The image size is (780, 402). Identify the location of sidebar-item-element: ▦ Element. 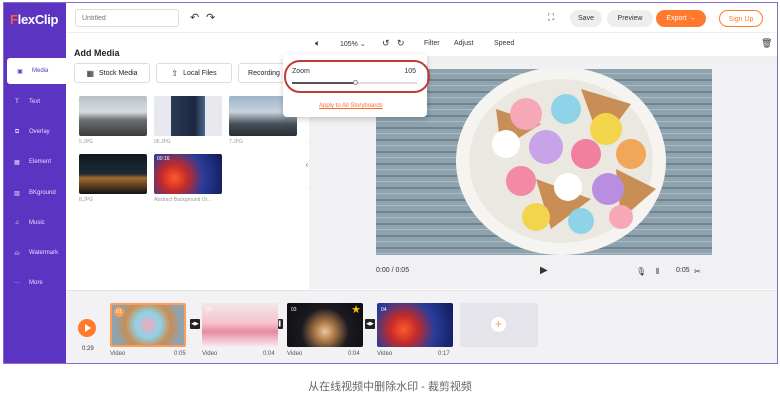
(35, 162).